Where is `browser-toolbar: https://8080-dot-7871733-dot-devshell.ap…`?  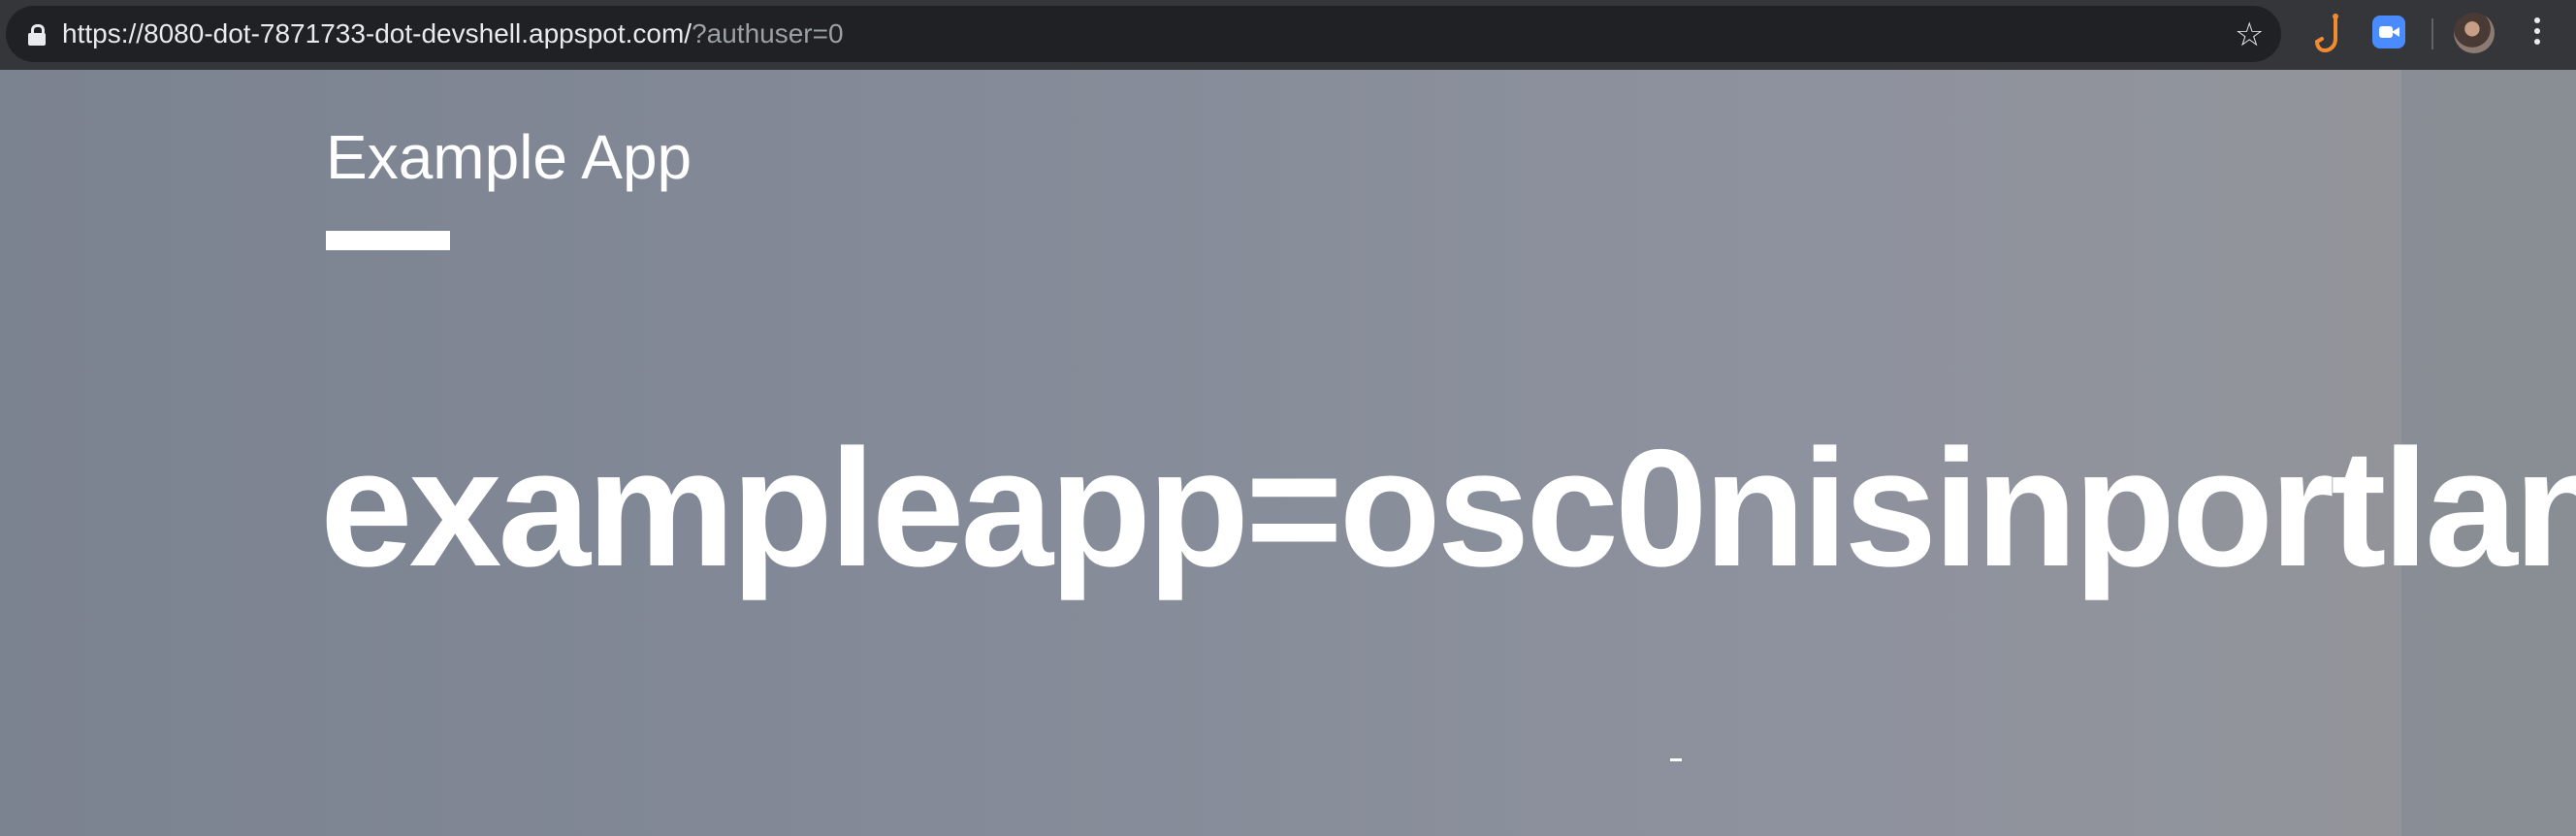 browser-toolbar: https://8080-dot-7871733-dot-devshell.ap… is located at coordinates (1288, 35).